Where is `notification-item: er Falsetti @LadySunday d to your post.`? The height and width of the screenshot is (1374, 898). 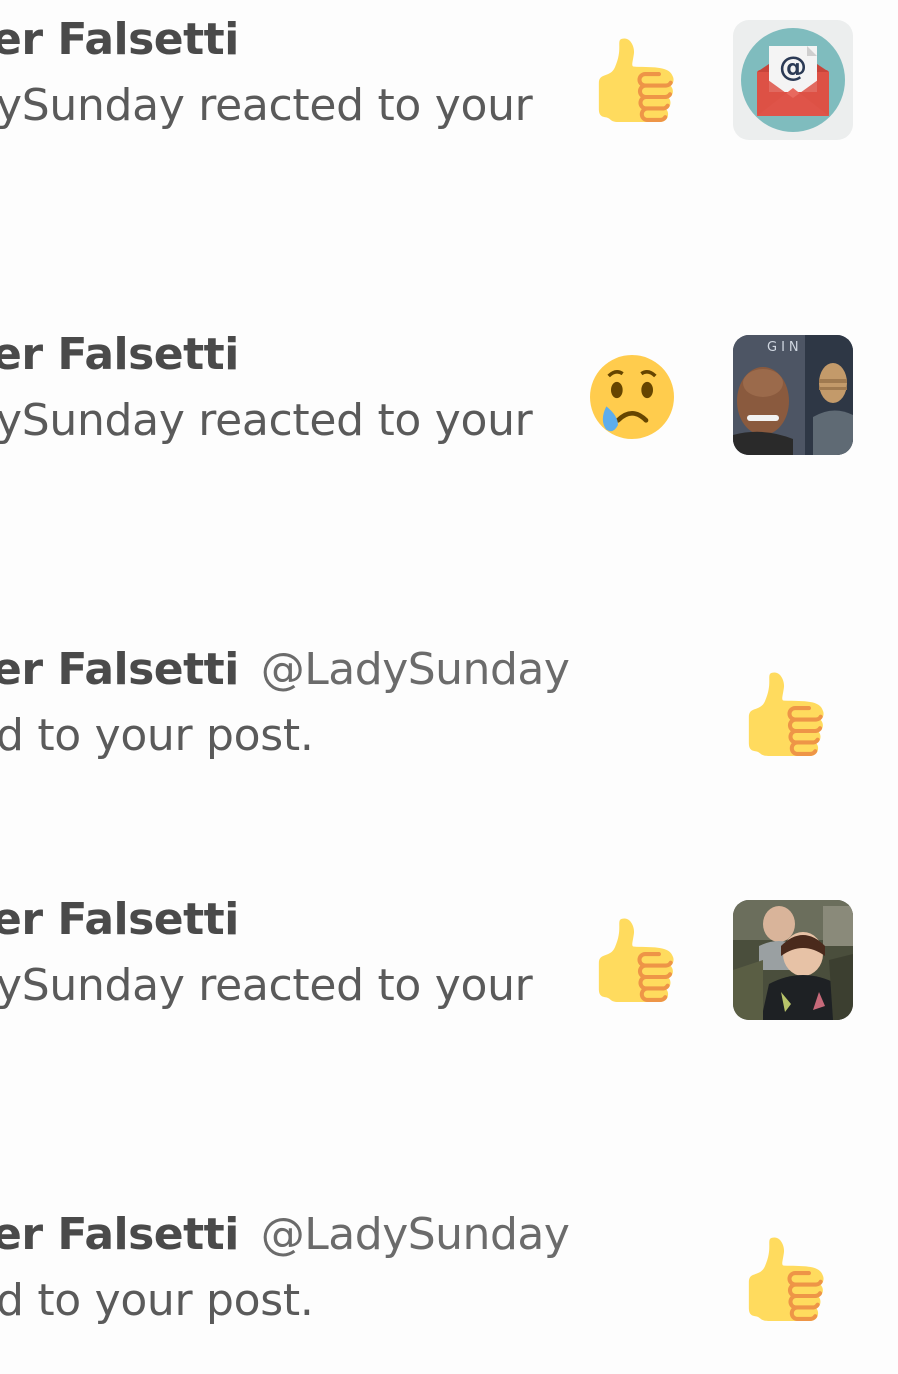 notification-item: er Falsetti @LadySunday d to your post. is located at coordinates (449, 1284).